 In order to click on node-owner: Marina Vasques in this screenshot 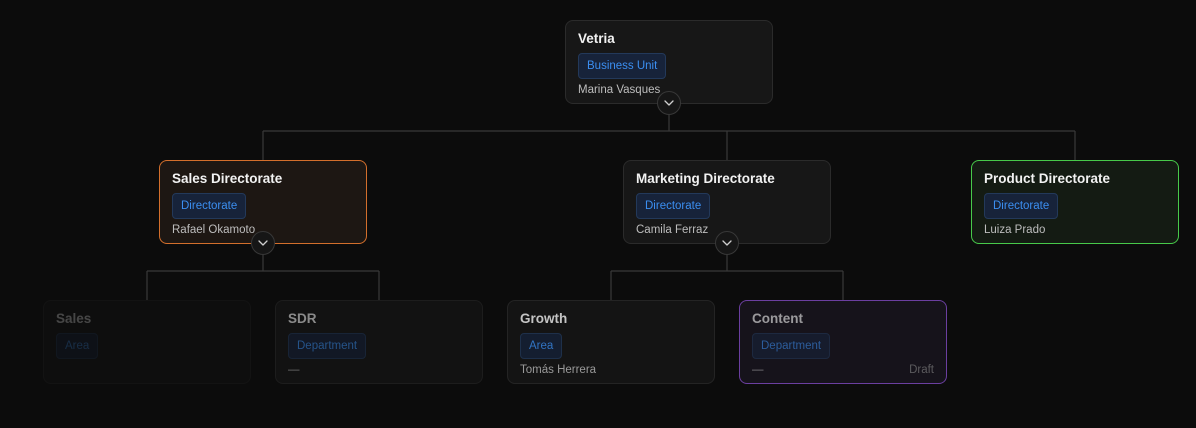, I will do `click(619, 90)`.